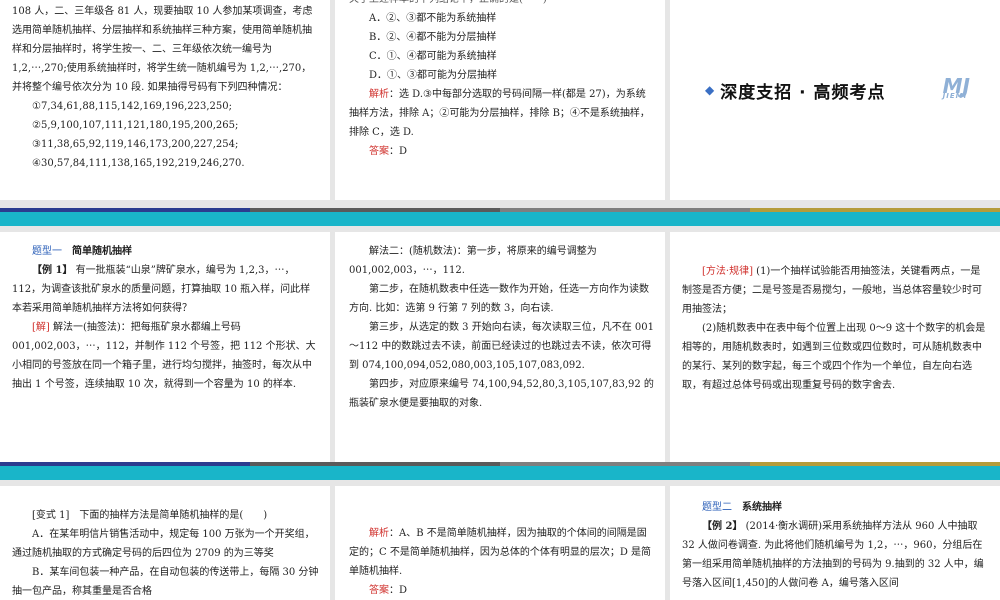  Describe the element at coordinates (138, 163) in the screenshot. I see `option-4: ④30,57,84,111,138,165,192,219,246,270.` at that location.